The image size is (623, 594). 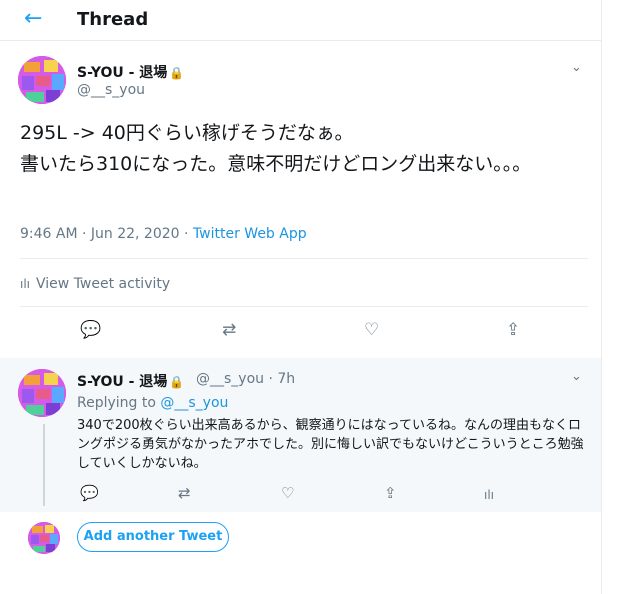 I want to click on tweet-meta: 9:46 AM · Jun 22, 2020 · Twitter Web App, so click(x=163, y=234).